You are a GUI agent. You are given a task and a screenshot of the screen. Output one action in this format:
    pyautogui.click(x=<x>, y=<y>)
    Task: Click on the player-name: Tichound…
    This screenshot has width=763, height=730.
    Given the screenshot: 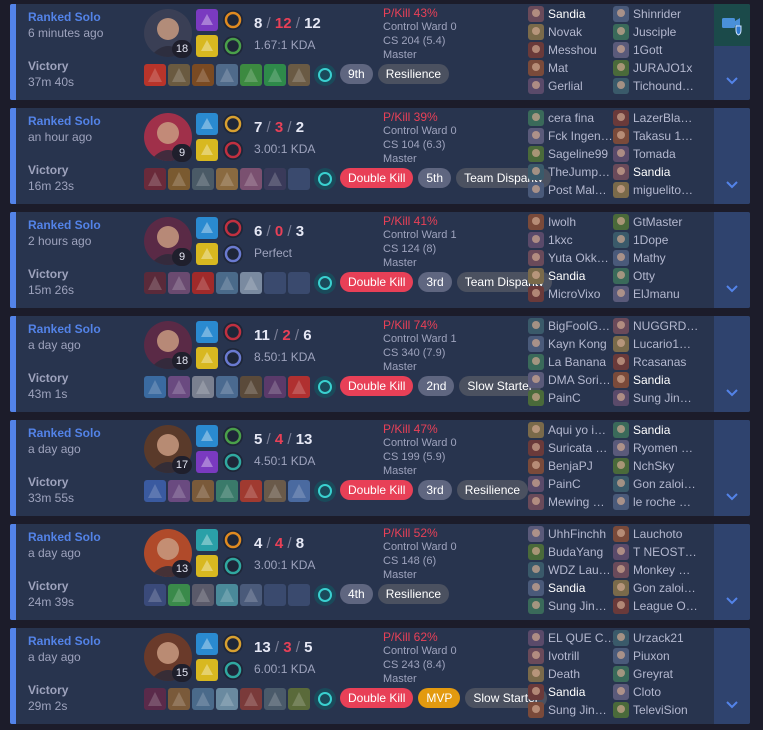 What is the action you would take?
    pyautogui.click(x=665, y=86)
    